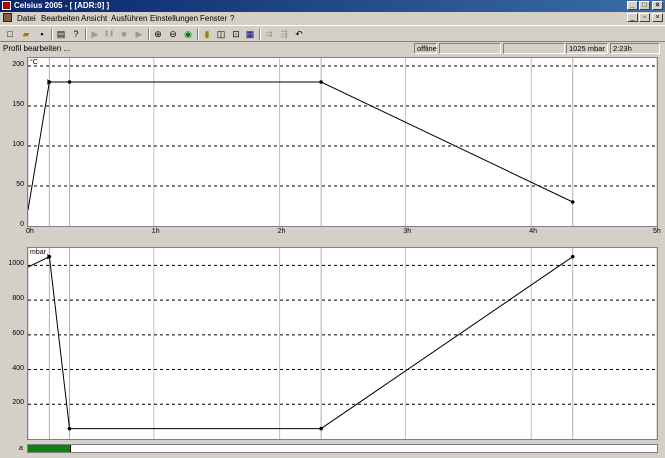 This screenshot has height=458, width=665. I want to click on close-button: ×, so click(657, 5).